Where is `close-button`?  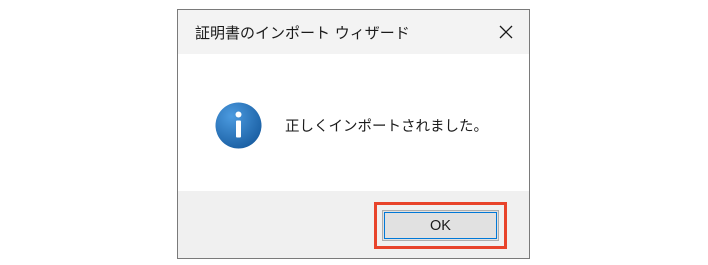
close-button is located at coordinates (506, 32).